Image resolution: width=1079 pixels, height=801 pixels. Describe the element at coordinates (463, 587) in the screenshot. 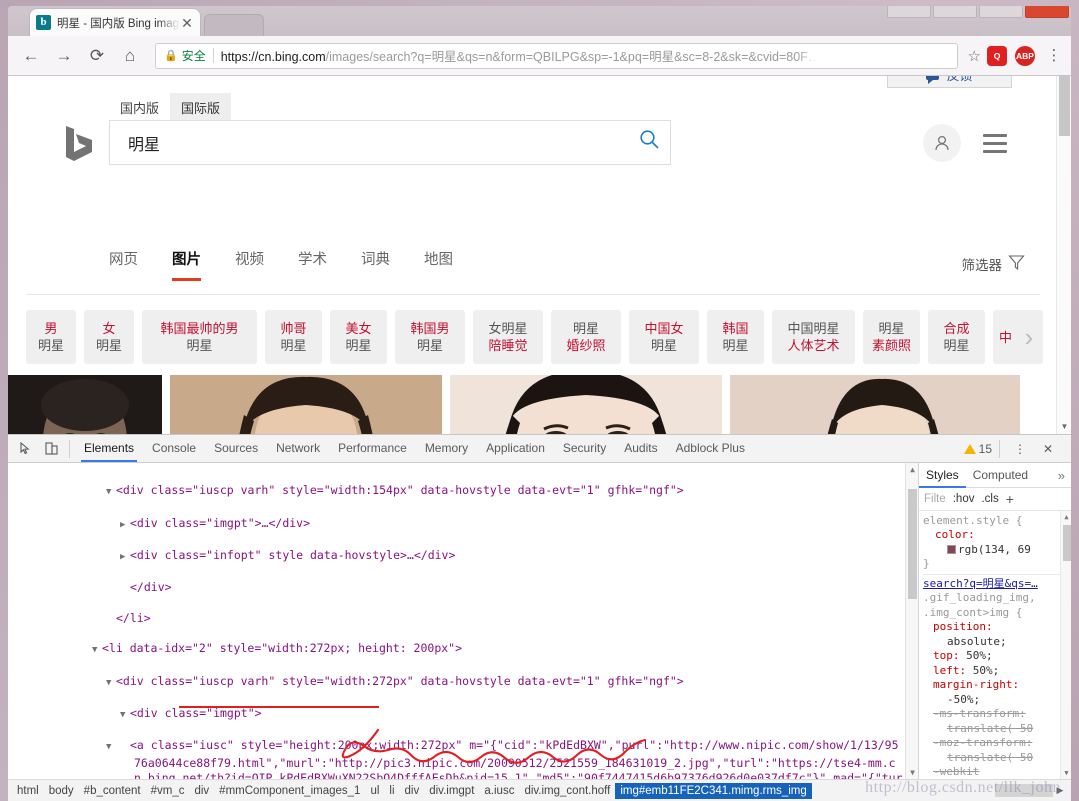

I see `dom-line: </div>` at that location.